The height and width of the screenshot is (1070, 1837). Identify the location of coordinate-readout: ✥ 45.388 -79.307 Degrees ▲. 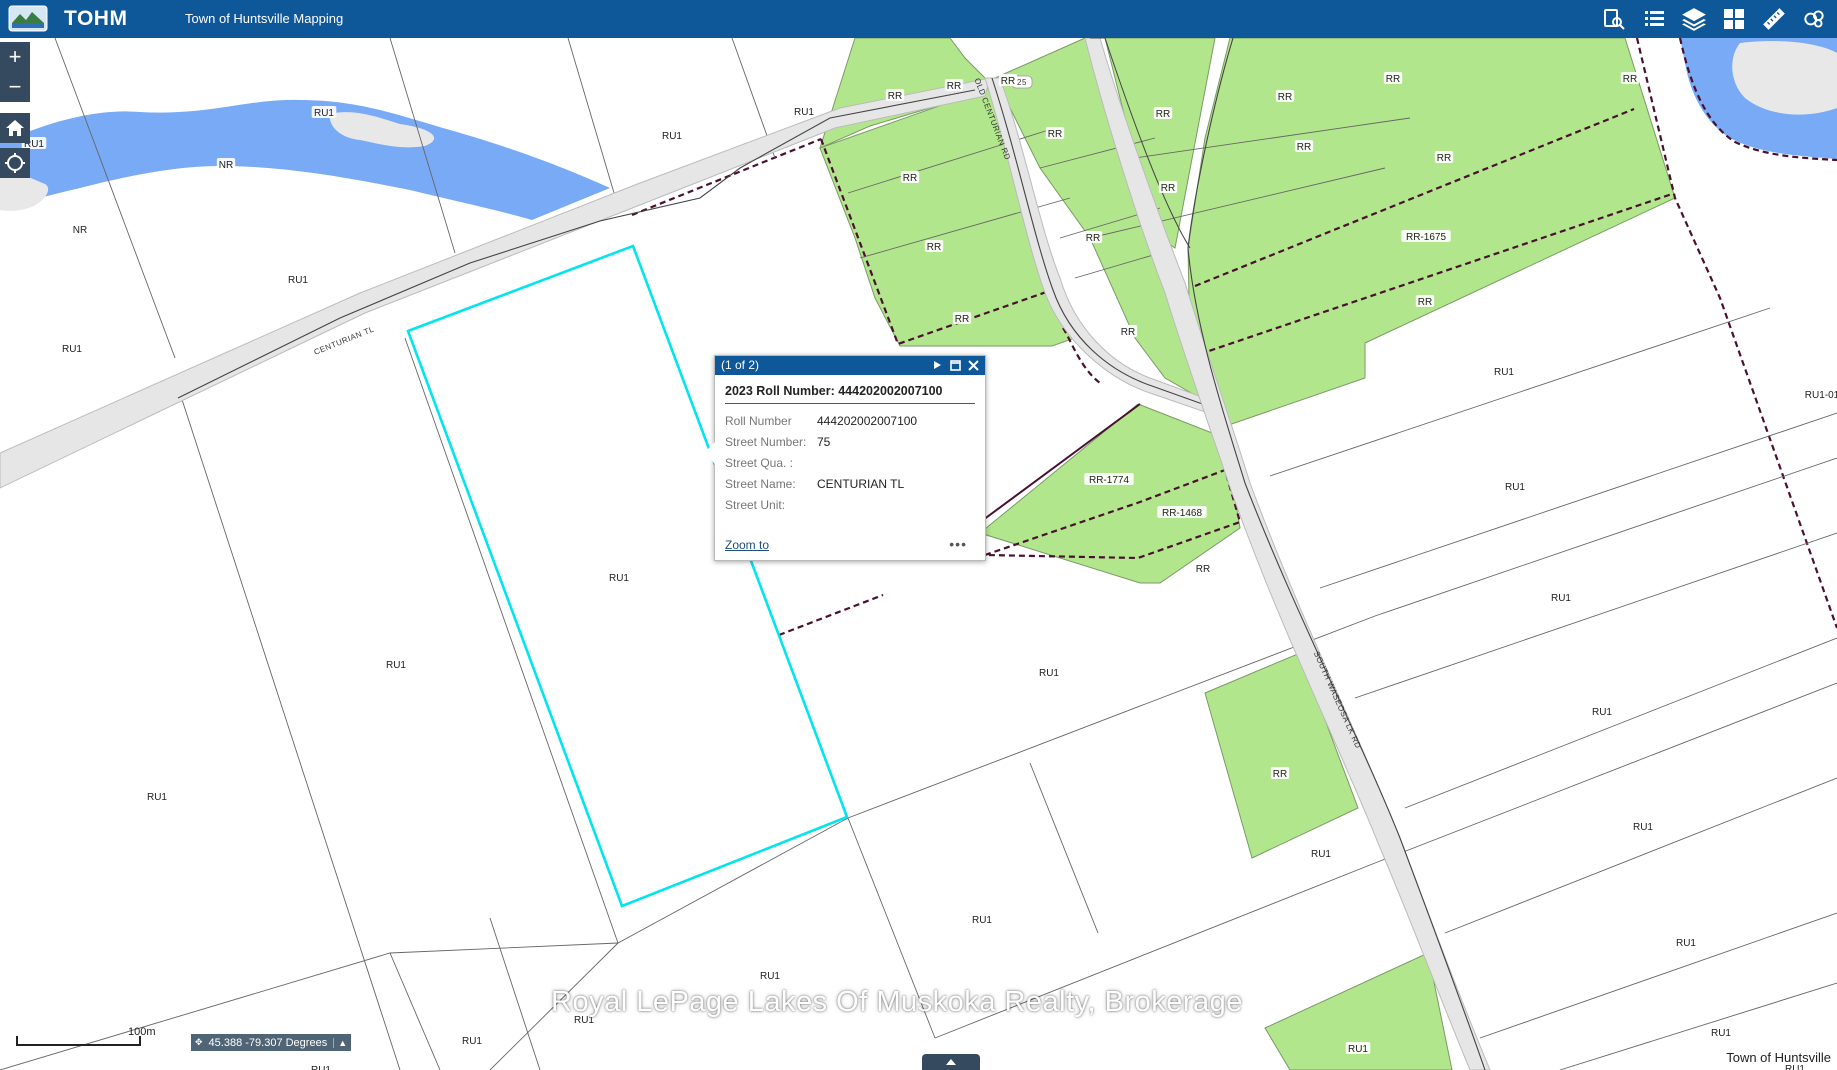
(271, 1042).